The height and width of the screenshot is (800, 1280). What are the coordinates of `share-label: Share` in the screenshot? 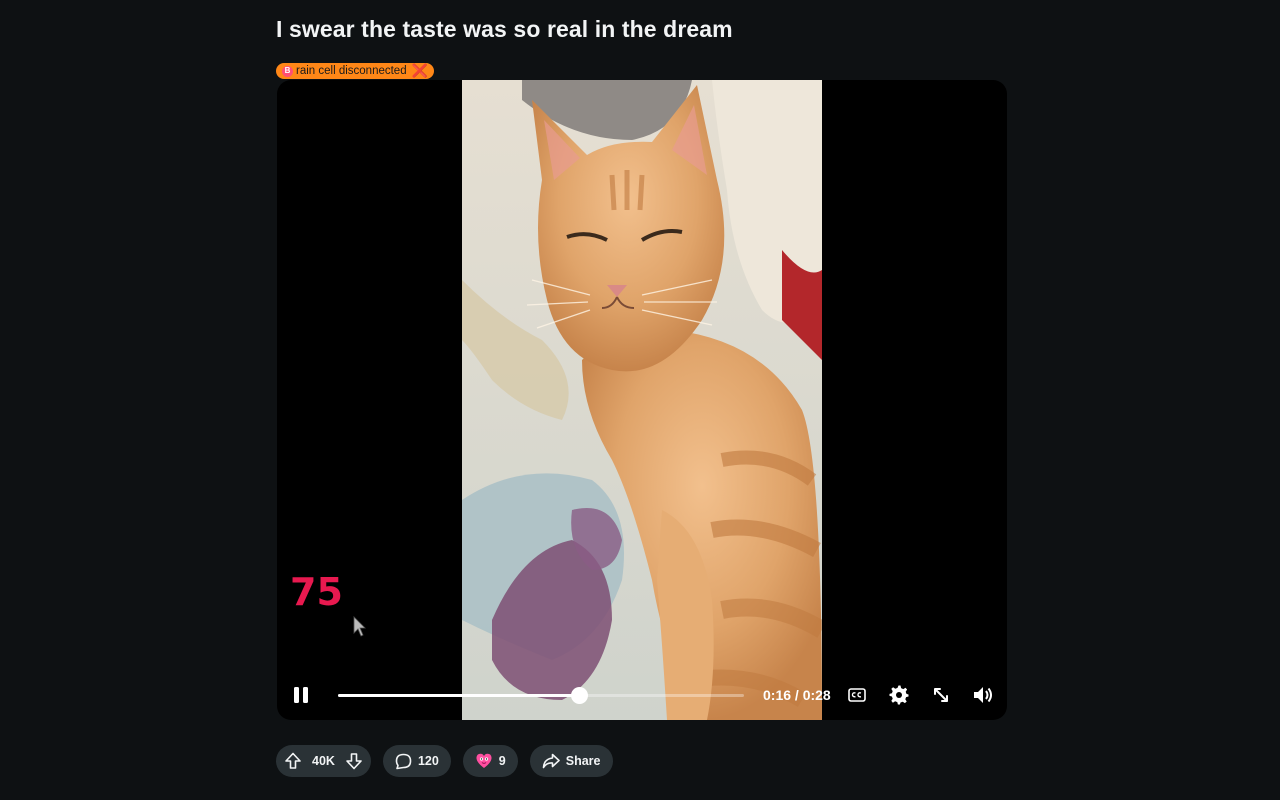 It's located at (583, 761).